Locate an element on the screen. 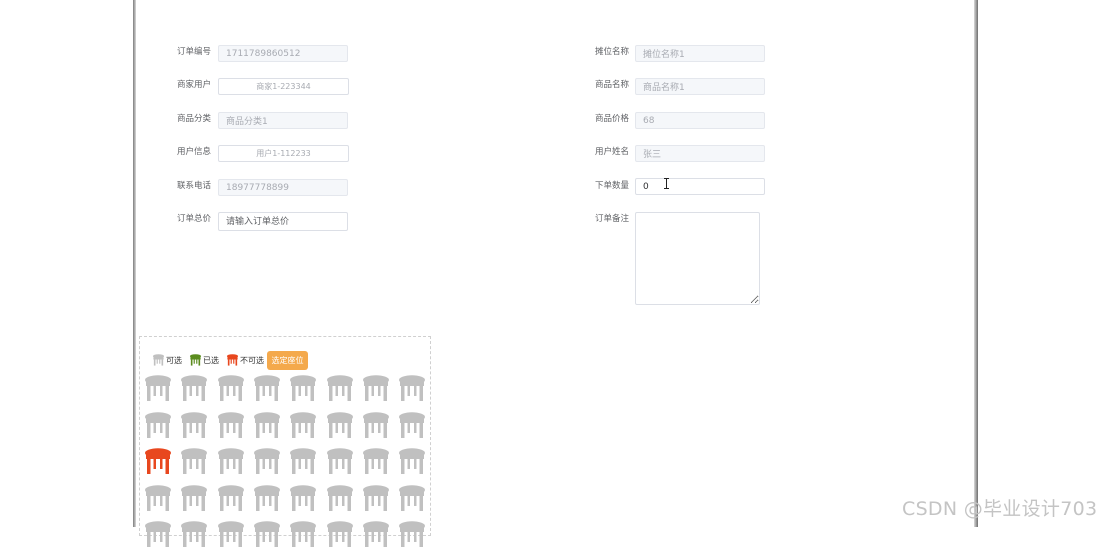 This screenshot has width=1114, height=548. product-category-label: 商品分类 is located at coordinates (193, 119).